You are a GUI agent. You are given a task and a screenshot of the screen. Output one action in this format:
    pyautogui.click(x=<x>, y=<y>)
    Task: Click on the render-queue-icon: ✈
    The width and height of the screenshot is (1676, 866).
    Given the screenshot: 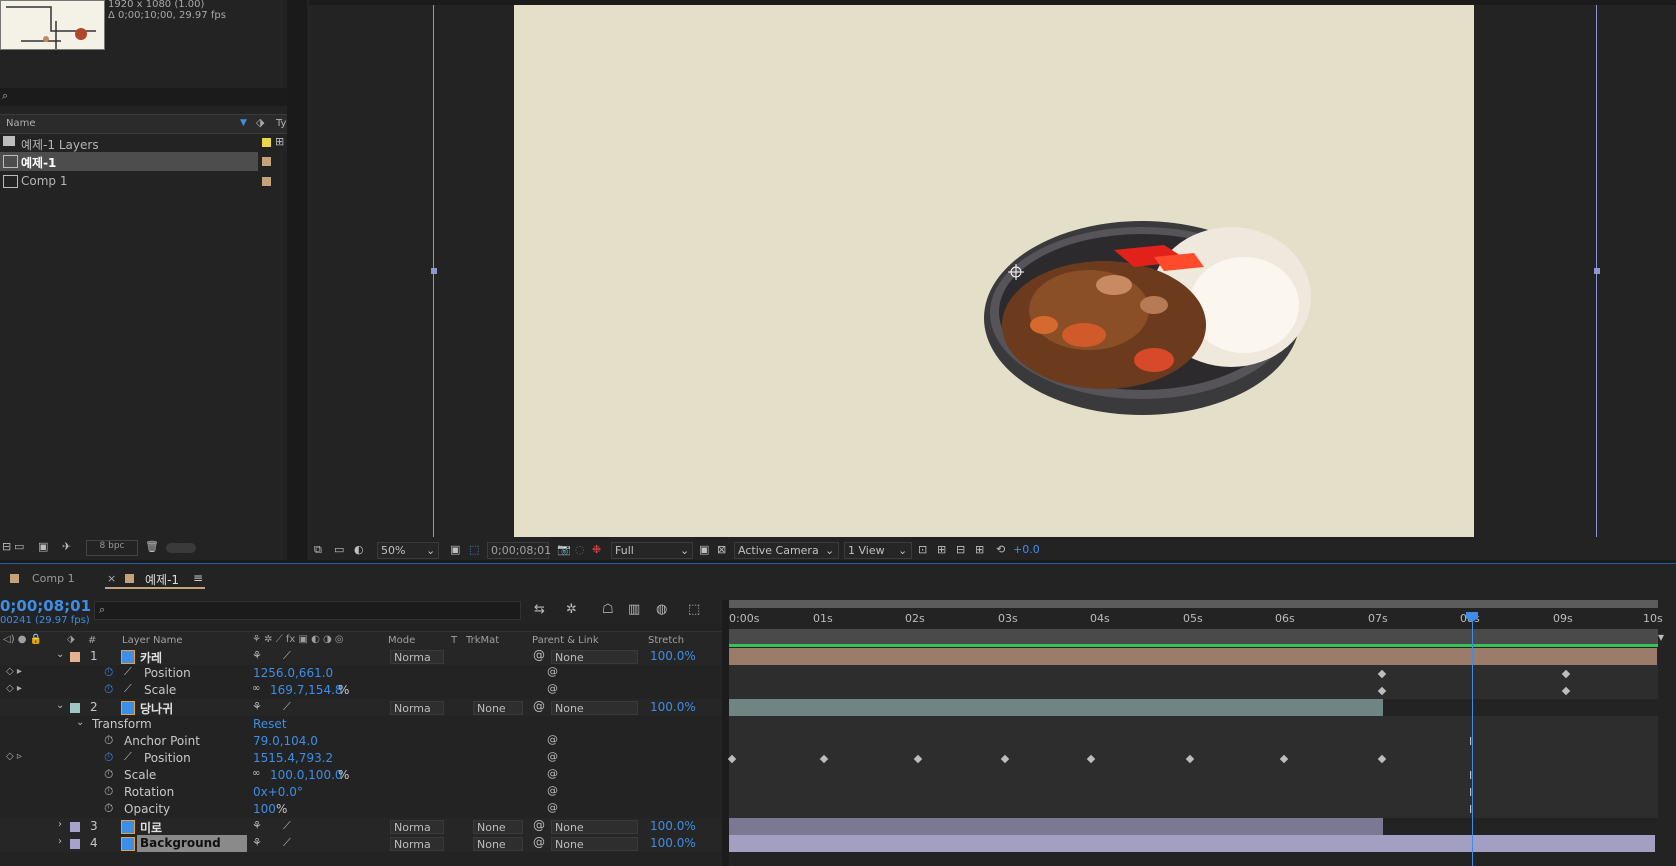 What is the action you would take?
    pyautogui.click(x=66, y=546)
    